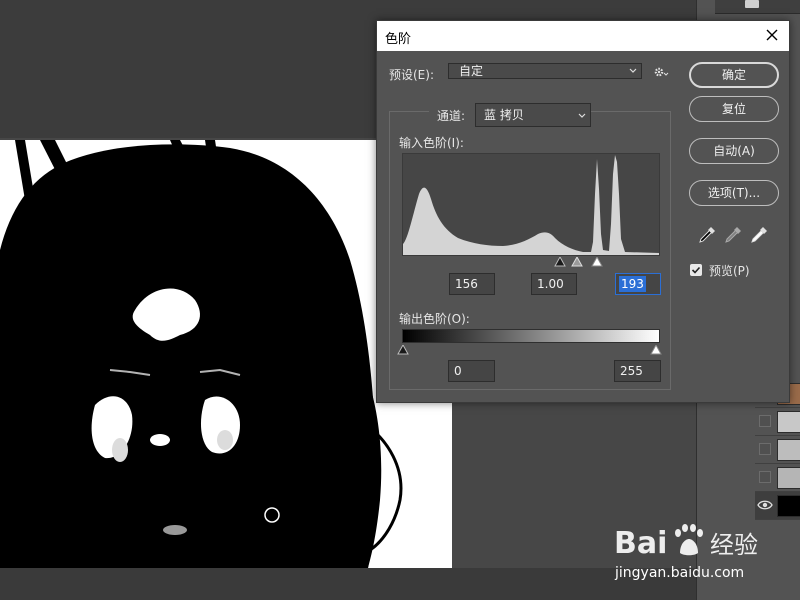 This screenshot has width=800, height=600. What do you see at coordinates (403, 350) in the screenshot?
I see `output-shadow-slider` at bounding box center [403, 350].